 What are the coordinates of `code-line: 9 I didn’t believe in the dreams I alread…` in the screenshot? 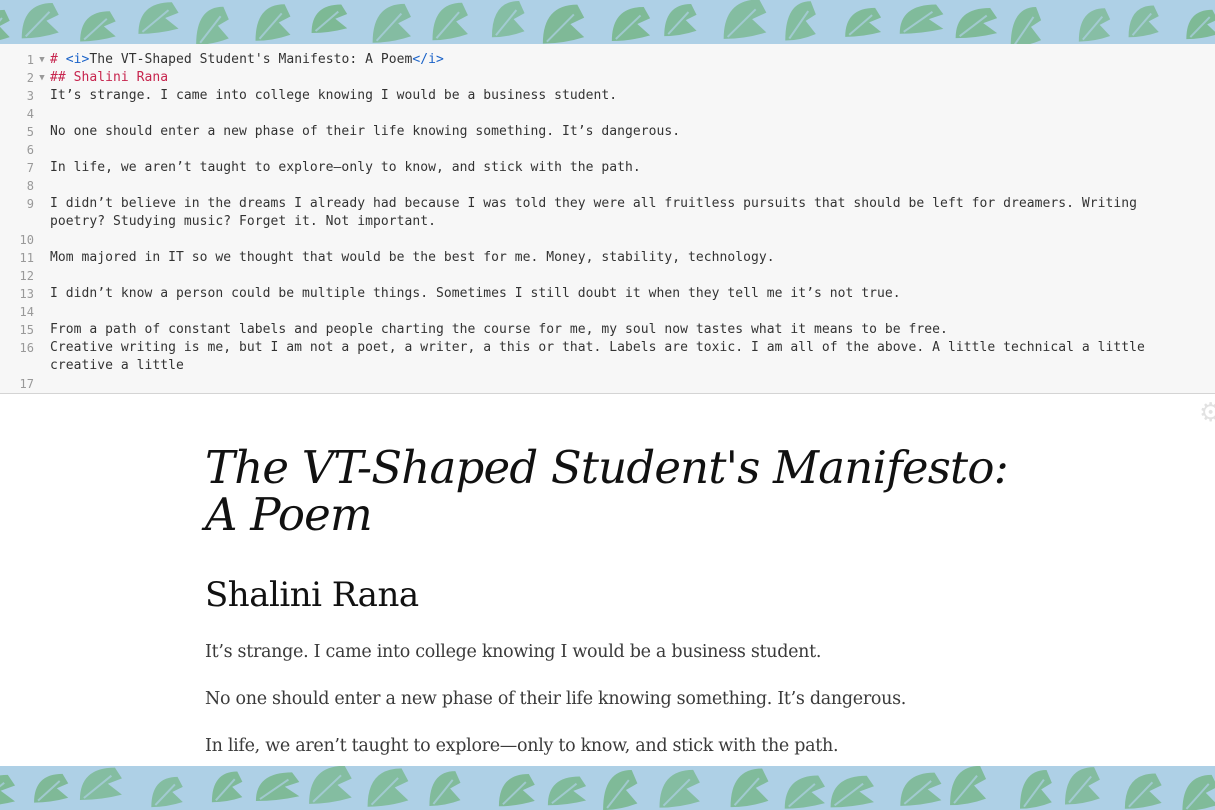 It's located at (607, 213).